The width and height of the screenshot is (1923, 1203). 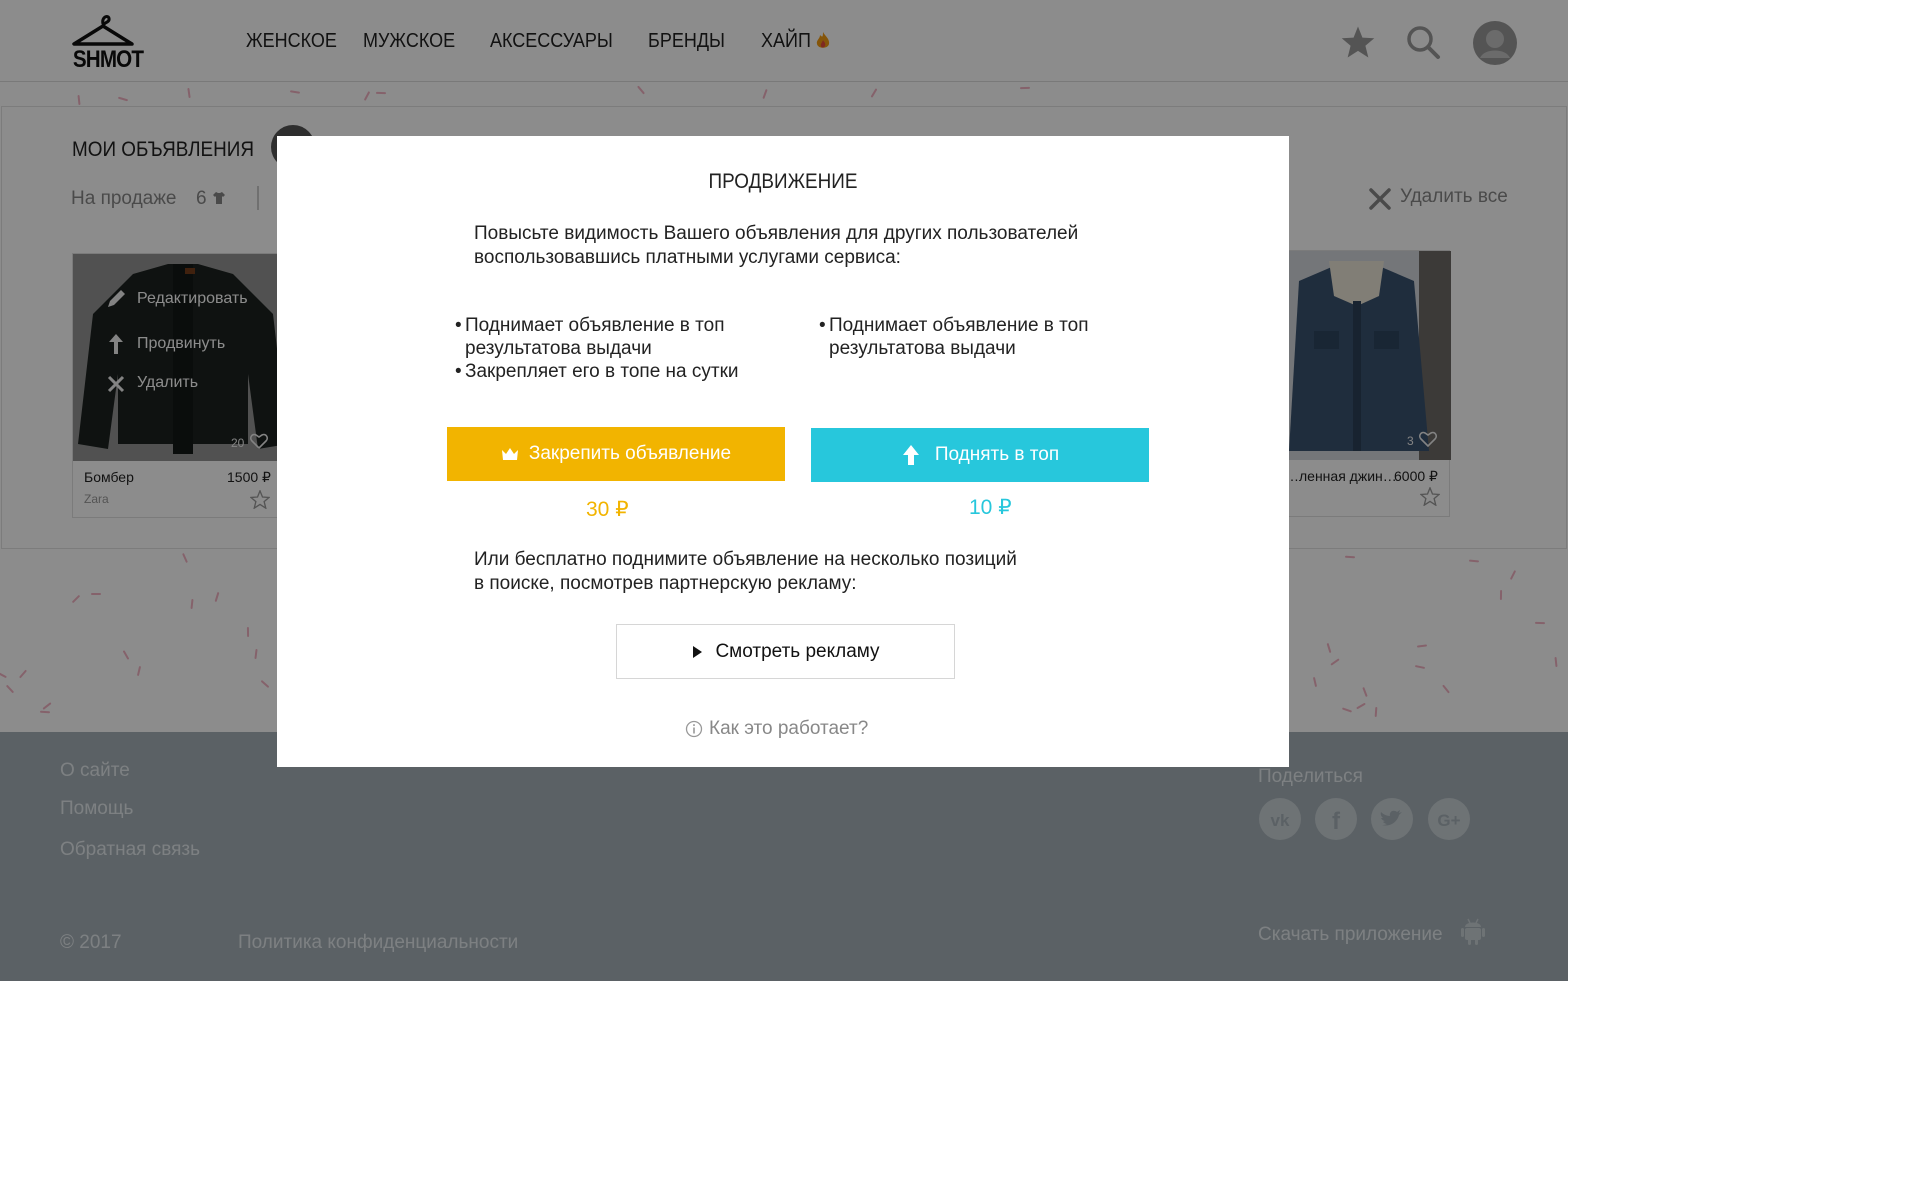 I want to click on watch-ad-button: Смотреть рекламу, so click(x=785, y=651).